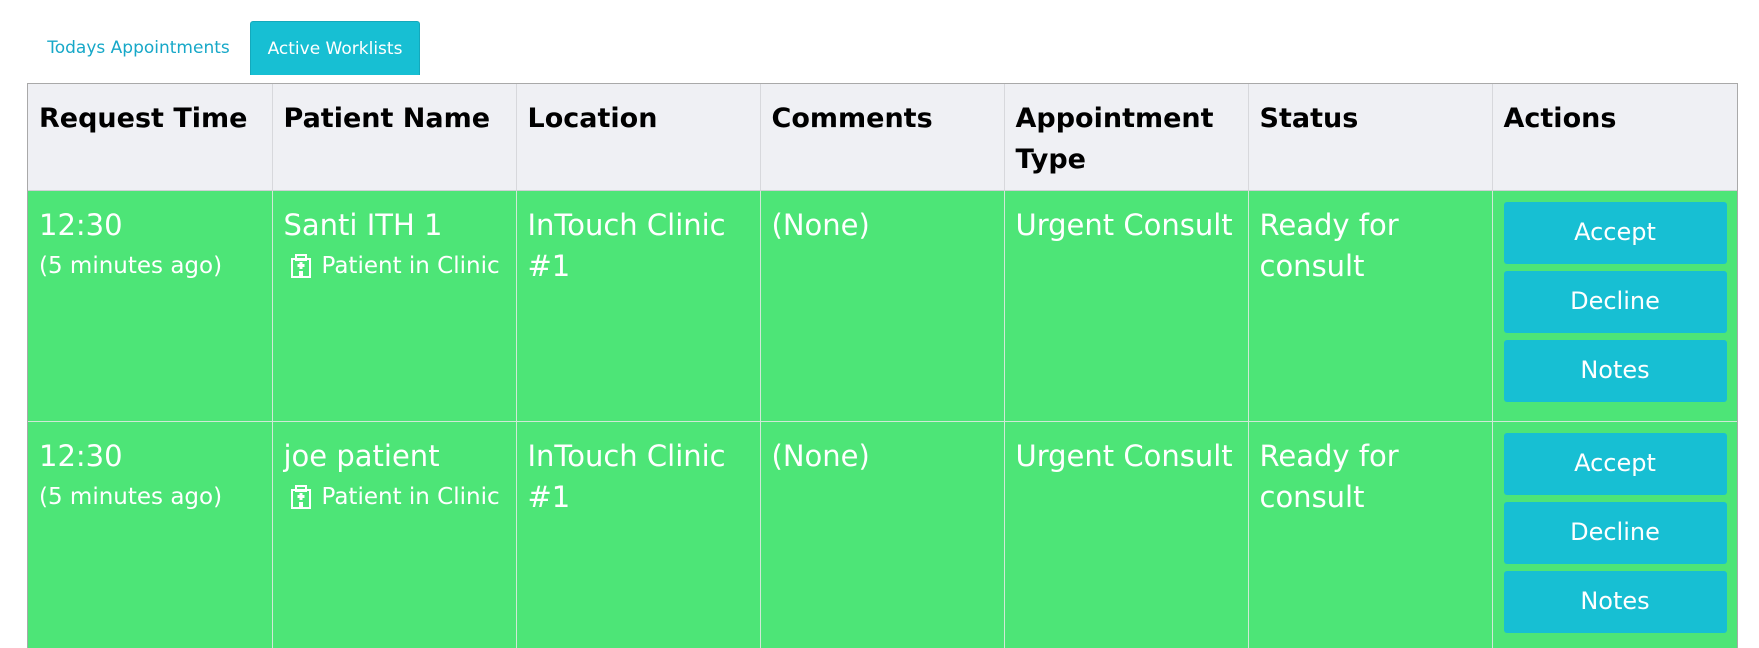  I want to click on column-header-request-time: Request Time, so click(150, 137).